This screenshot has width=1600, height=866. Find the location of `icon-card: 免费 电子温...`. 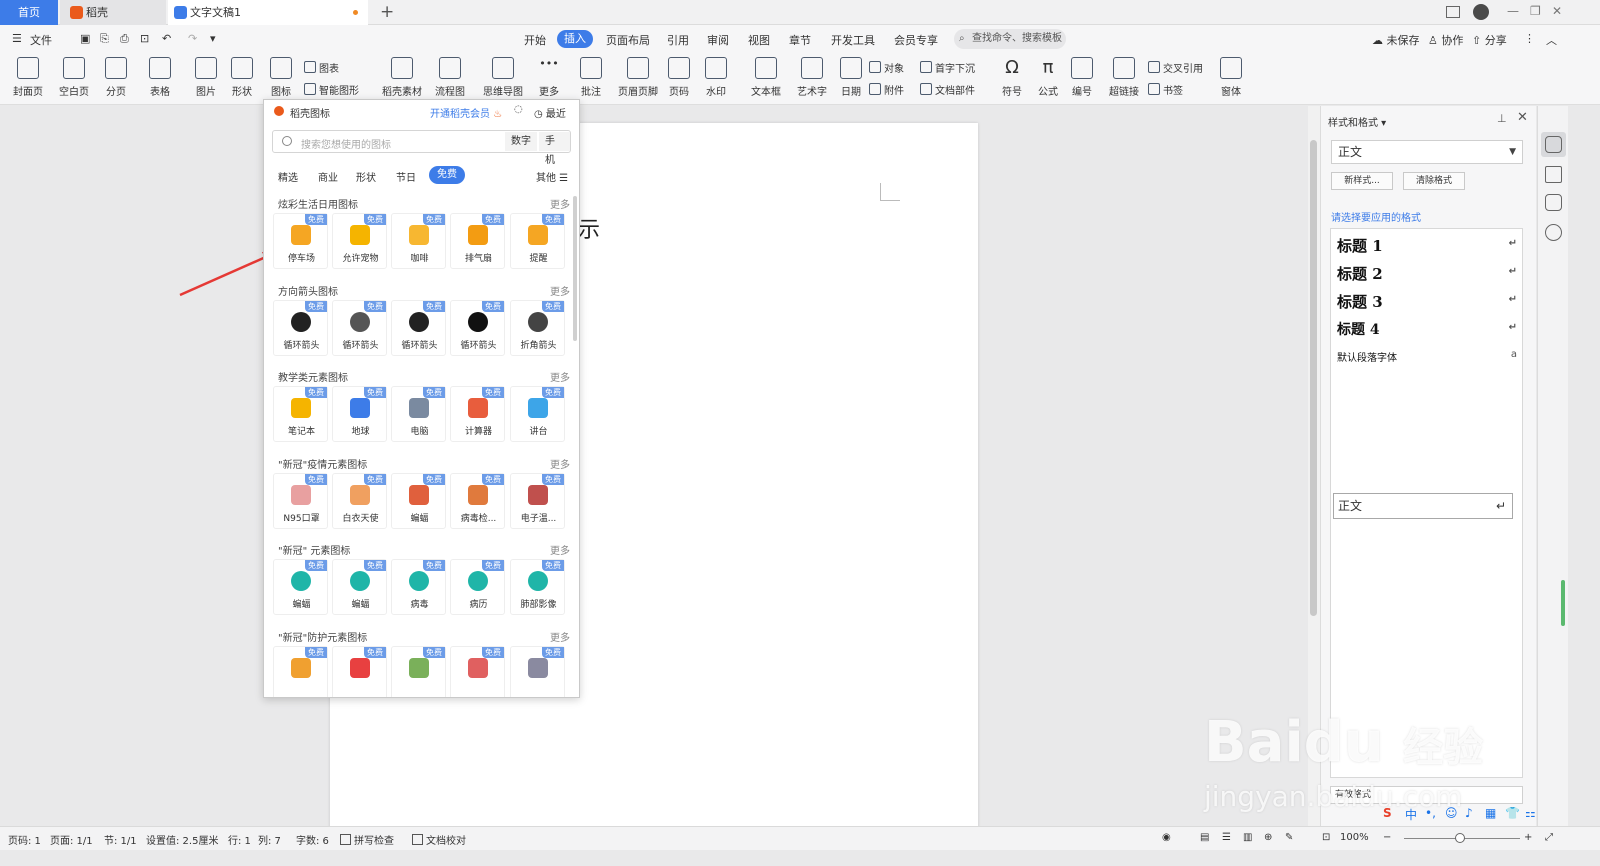

icon-card: 免费 电子温... is located at coordinates (537, 501).